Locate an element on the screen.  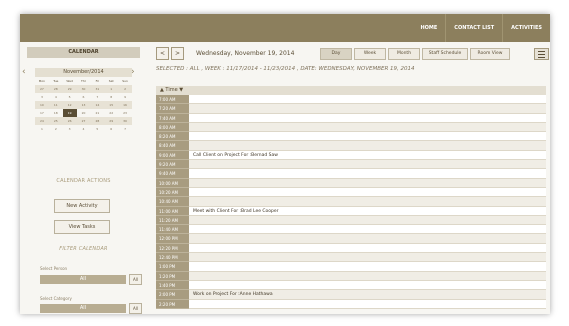
prev-month-arrow-icon: ‹ is located at coordinates (24, 72).